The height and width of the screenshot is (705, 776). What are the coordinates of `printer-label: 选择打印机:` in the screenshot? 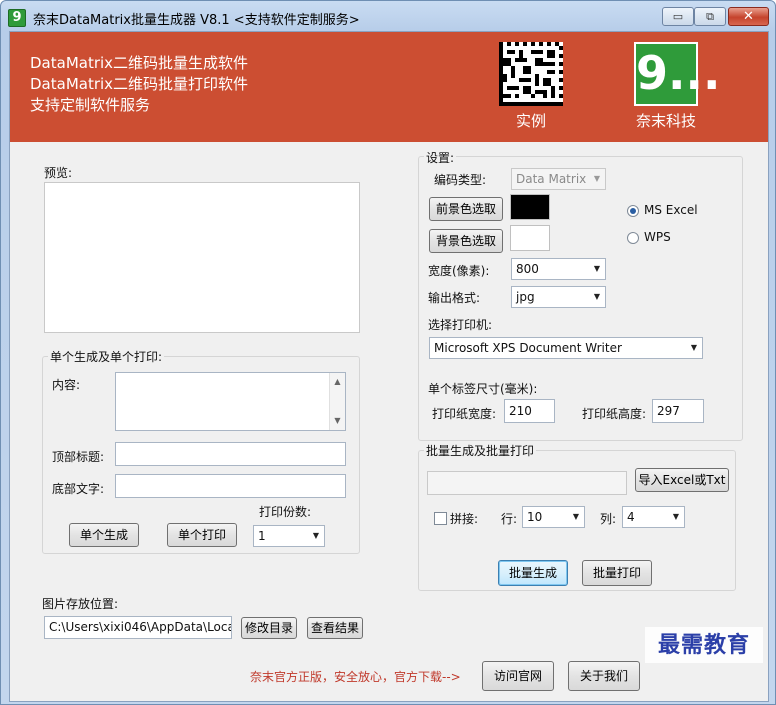 It's located at (460, 325).